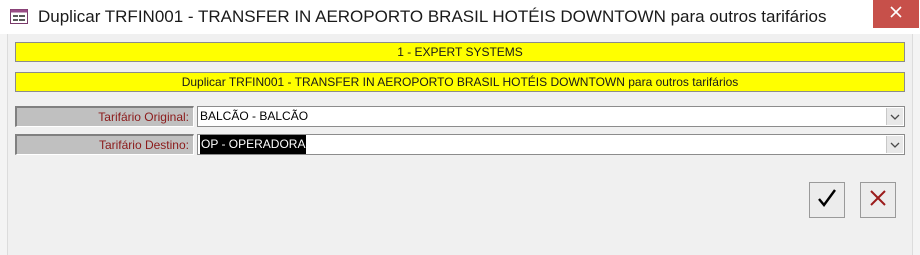 This screenshot has width=920, height=255. I want to click on origin-dropdown-button, so click(894, 116).